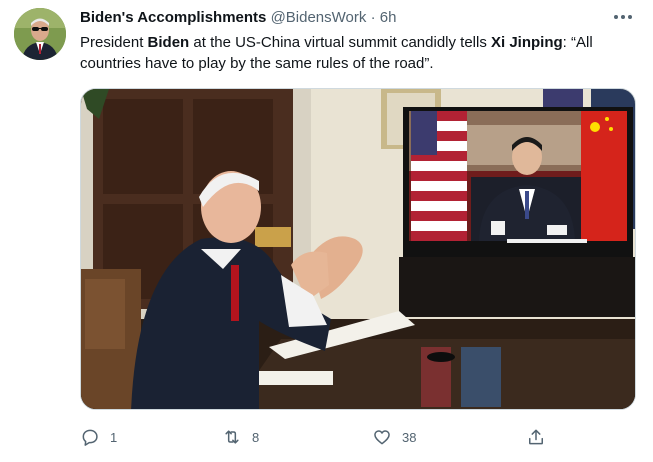  What do you see at coordinates (114, 42) in the screenshot?
I see `tweet-text-part: President` at bounding box center [114, 42].